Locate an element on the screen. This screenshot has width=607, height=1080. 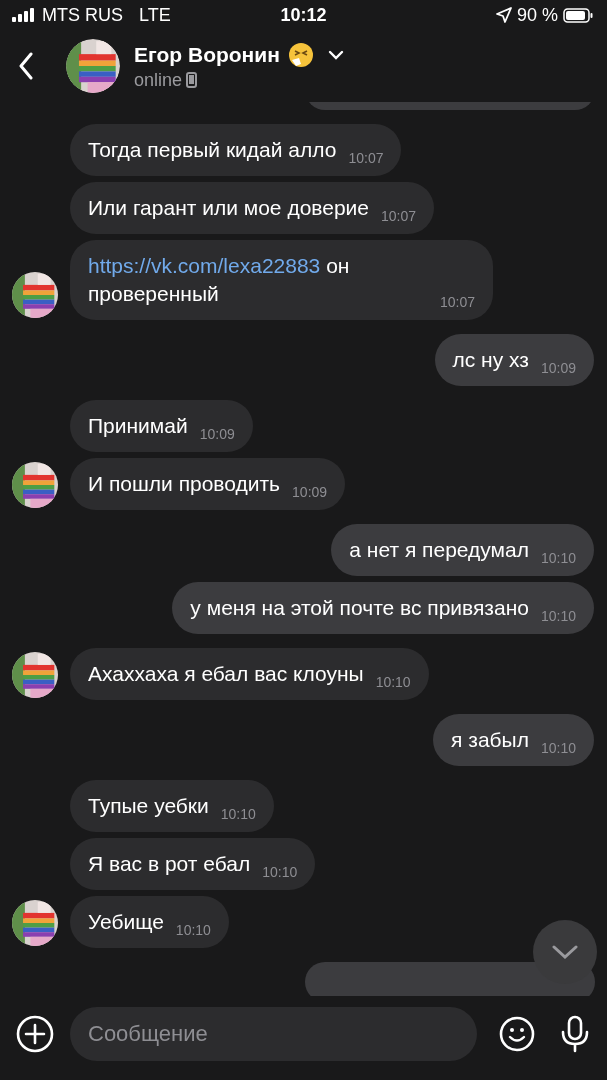
back-icon is located at coordinates (26, 66).